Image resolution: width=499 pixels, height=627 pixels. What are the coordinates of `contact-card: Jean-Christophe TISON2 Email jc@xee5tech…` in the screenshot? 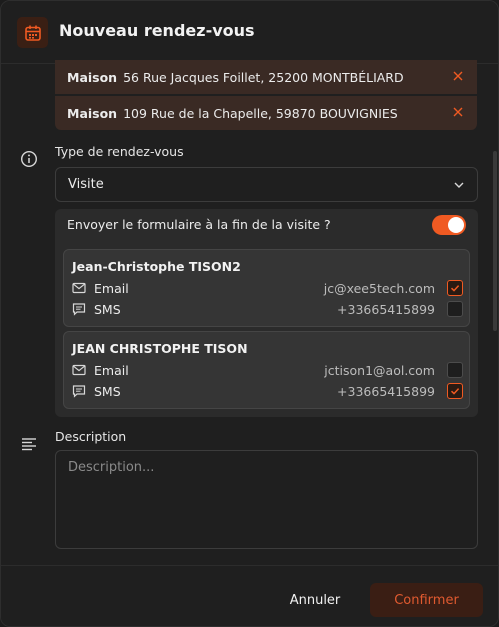 It's located at (266, 288).